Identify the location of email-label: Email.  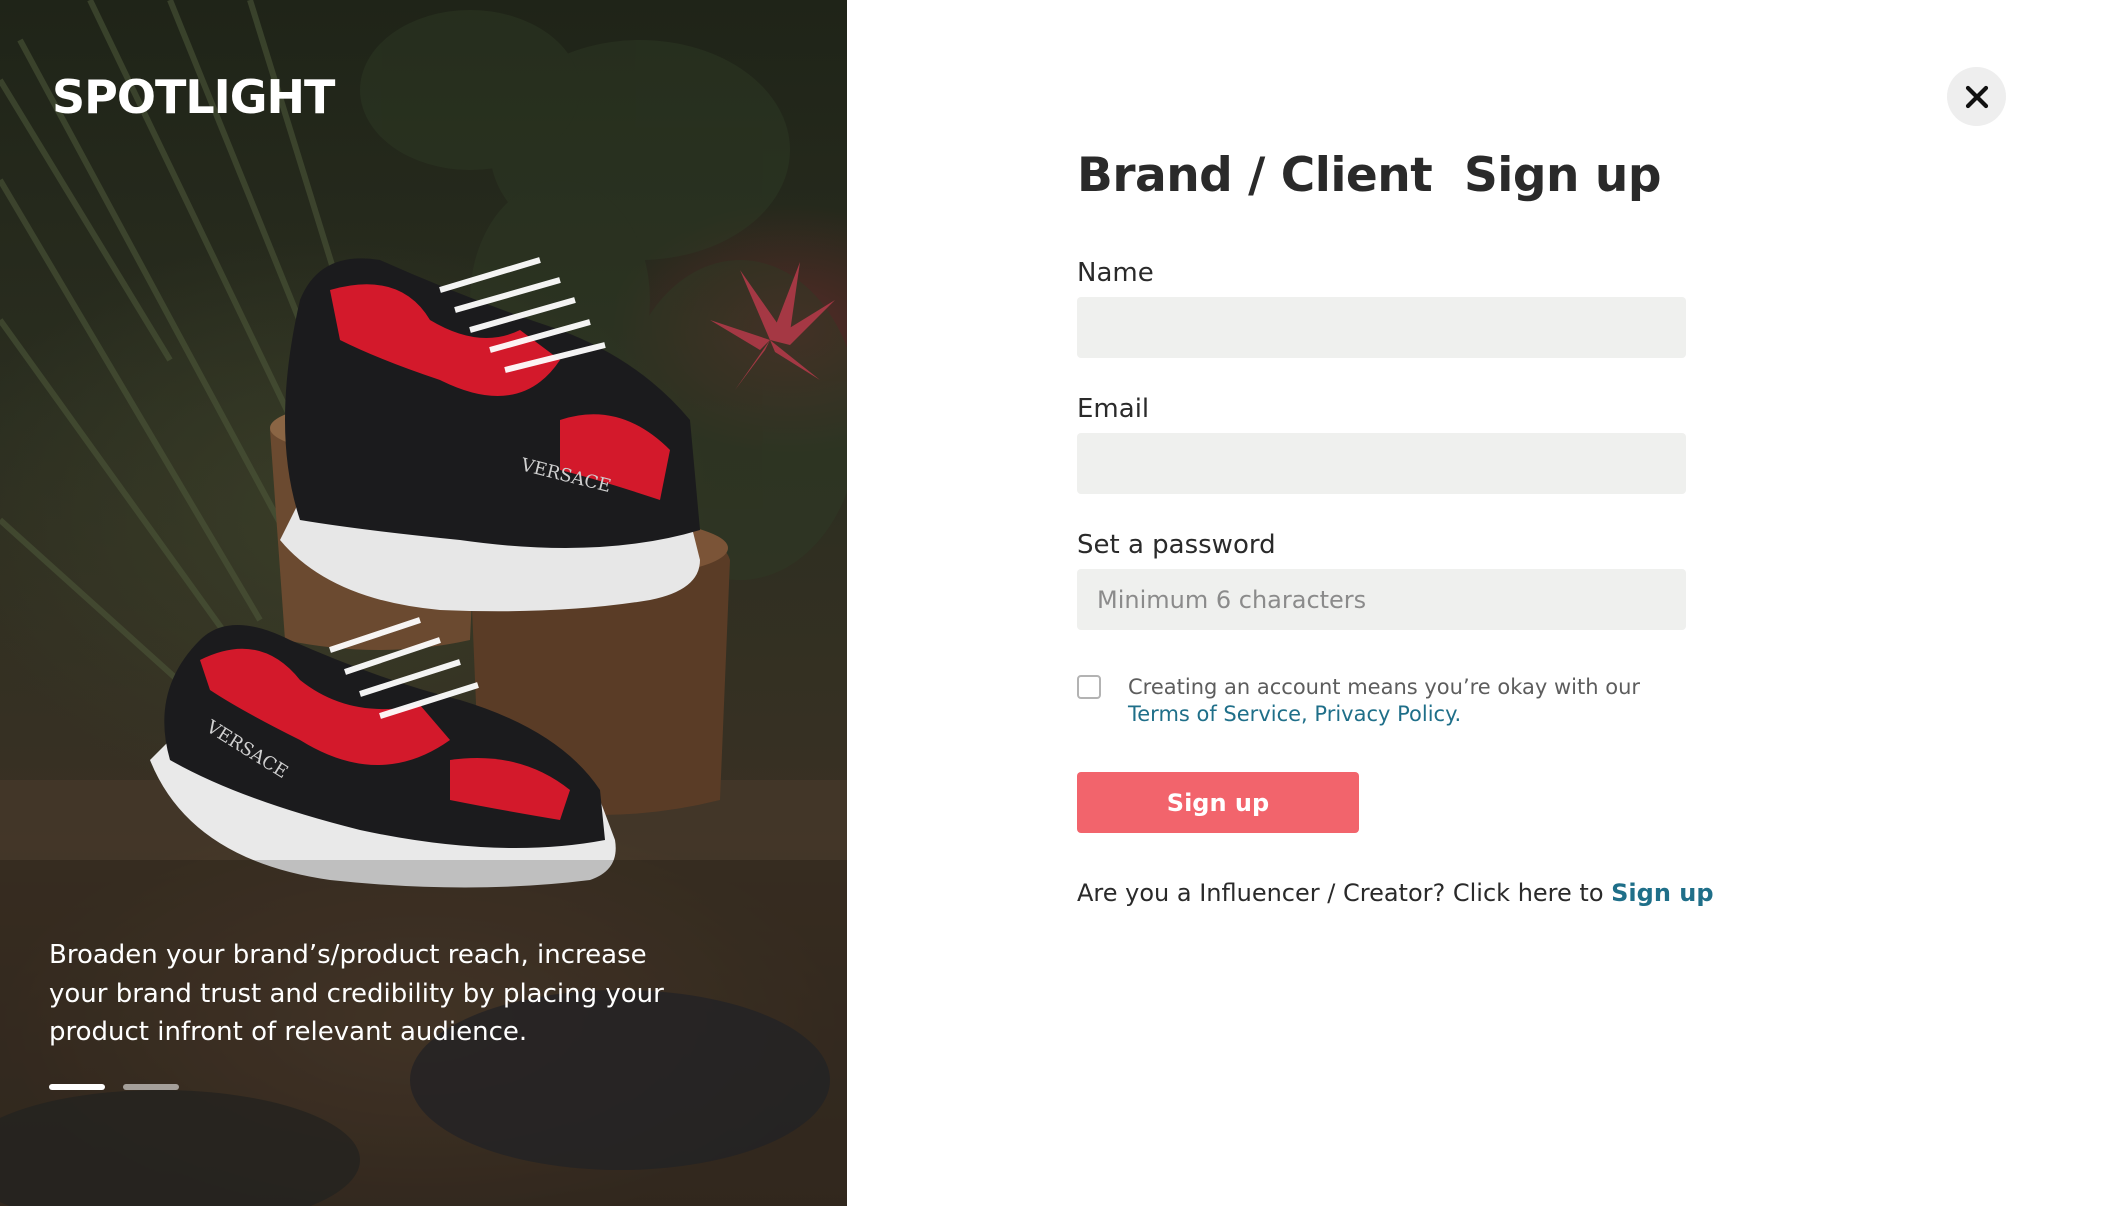
(1113, 409).